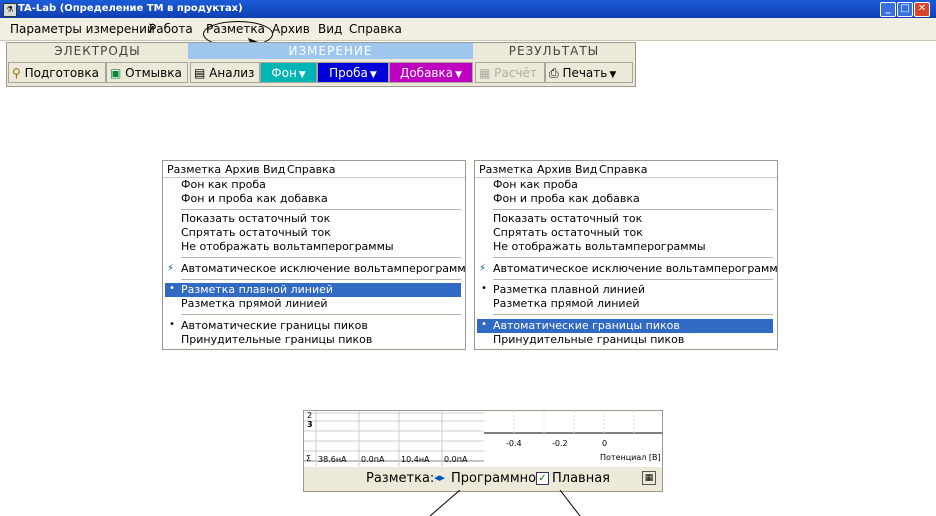  What do you see at coordinates (16, 73) in the screenshot?
I see `electrode-icon: ⚲` at bounding box center [16, 73].